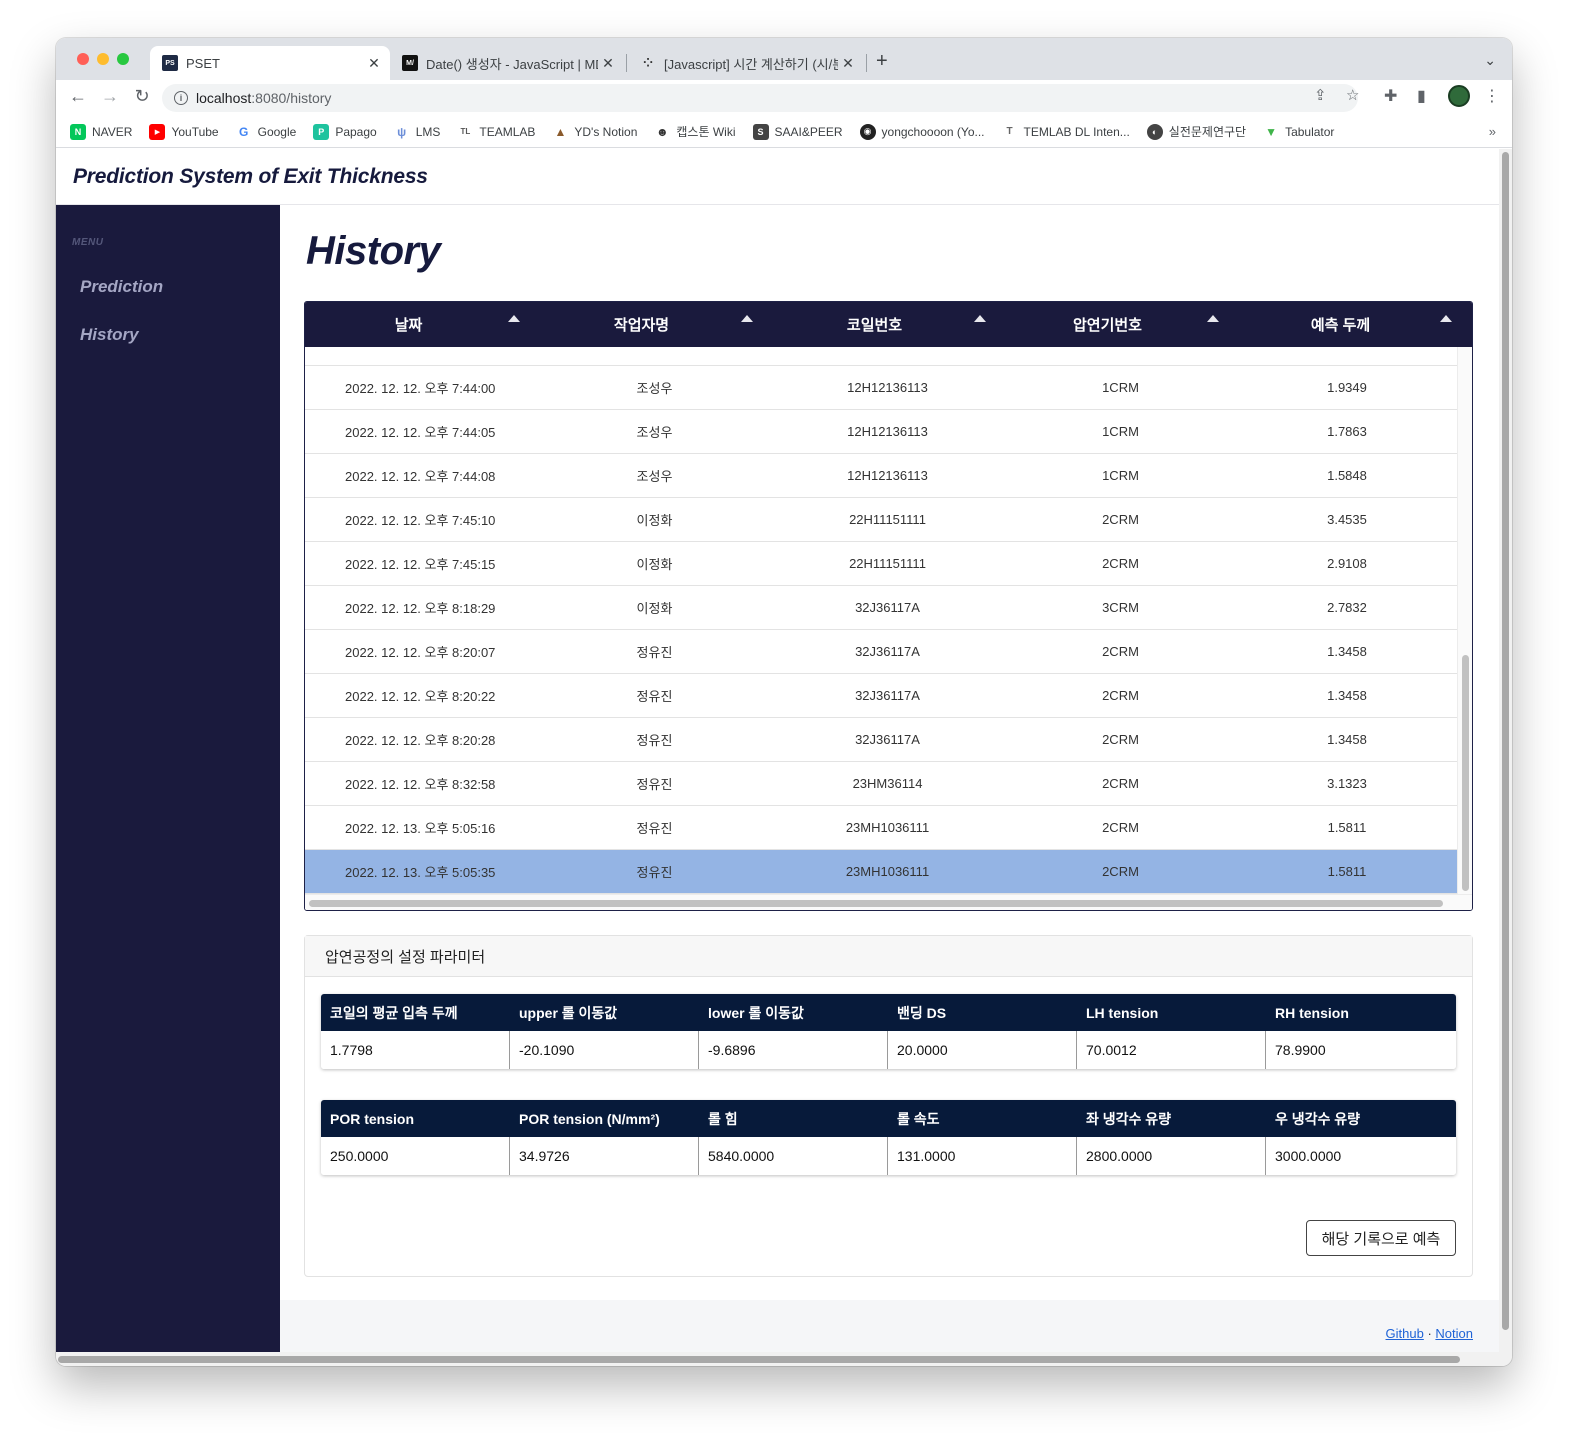 This screenshot has height=1444, width=1571. What do you see at coordinates (1492, 96) in the screenshot?
I see `kebab-menu-icon: ⋮` at bounding box center [1492, 96].